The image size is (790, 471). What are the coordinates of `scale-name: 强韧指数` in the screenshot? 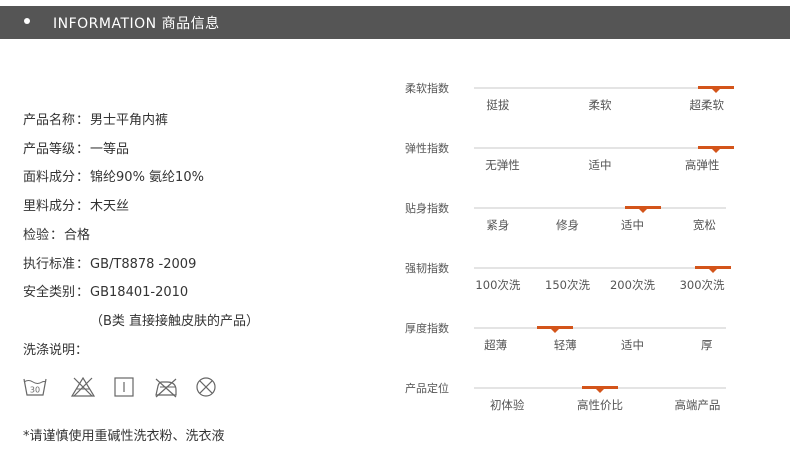 It's located at (427, 268).